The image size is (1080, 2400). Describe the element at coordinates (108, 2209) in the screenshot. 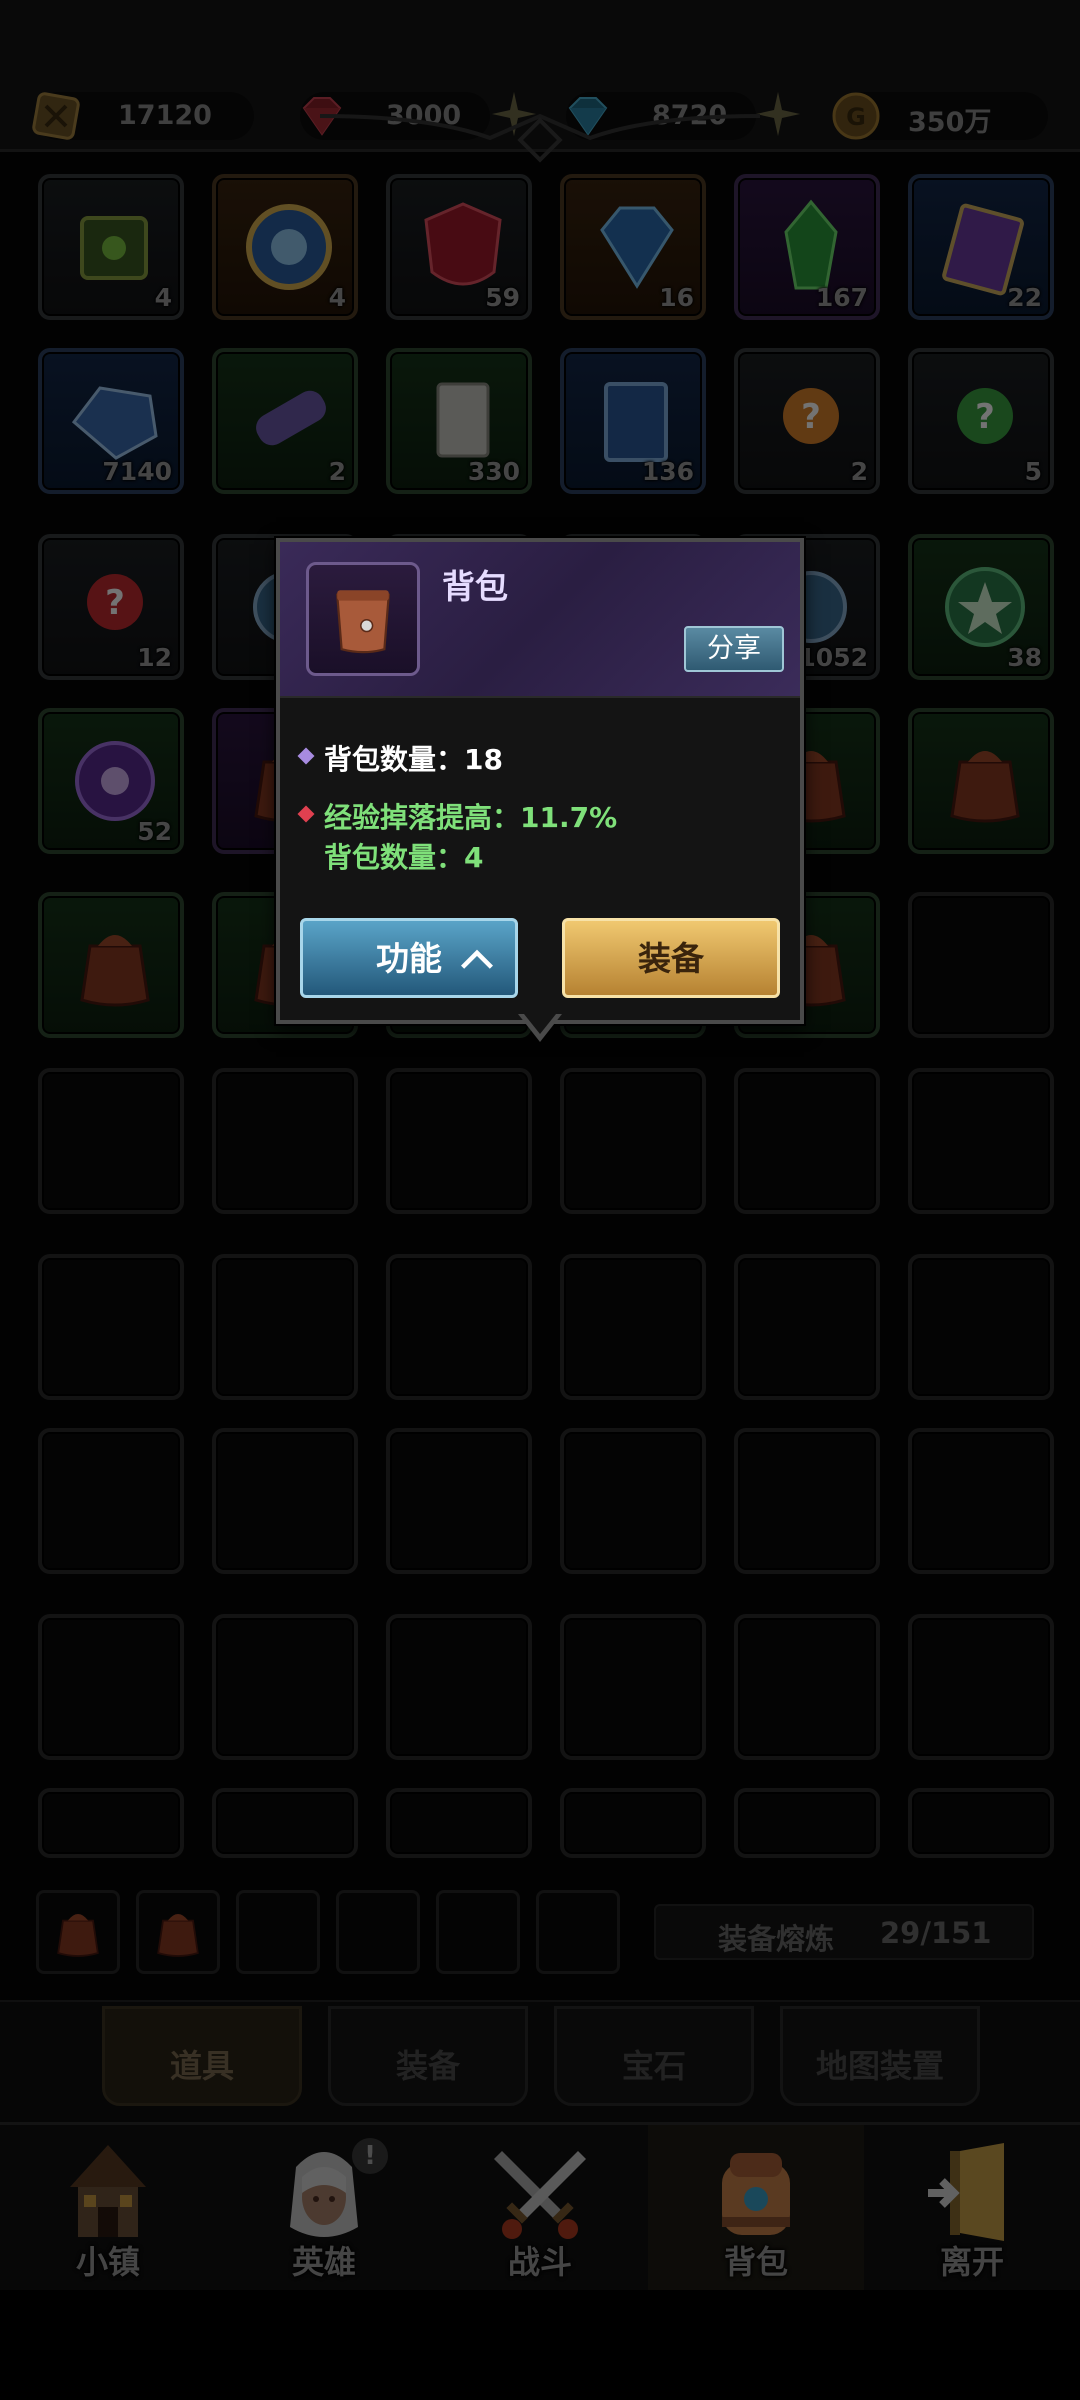

I see `nav-town: 小镇` at that location.